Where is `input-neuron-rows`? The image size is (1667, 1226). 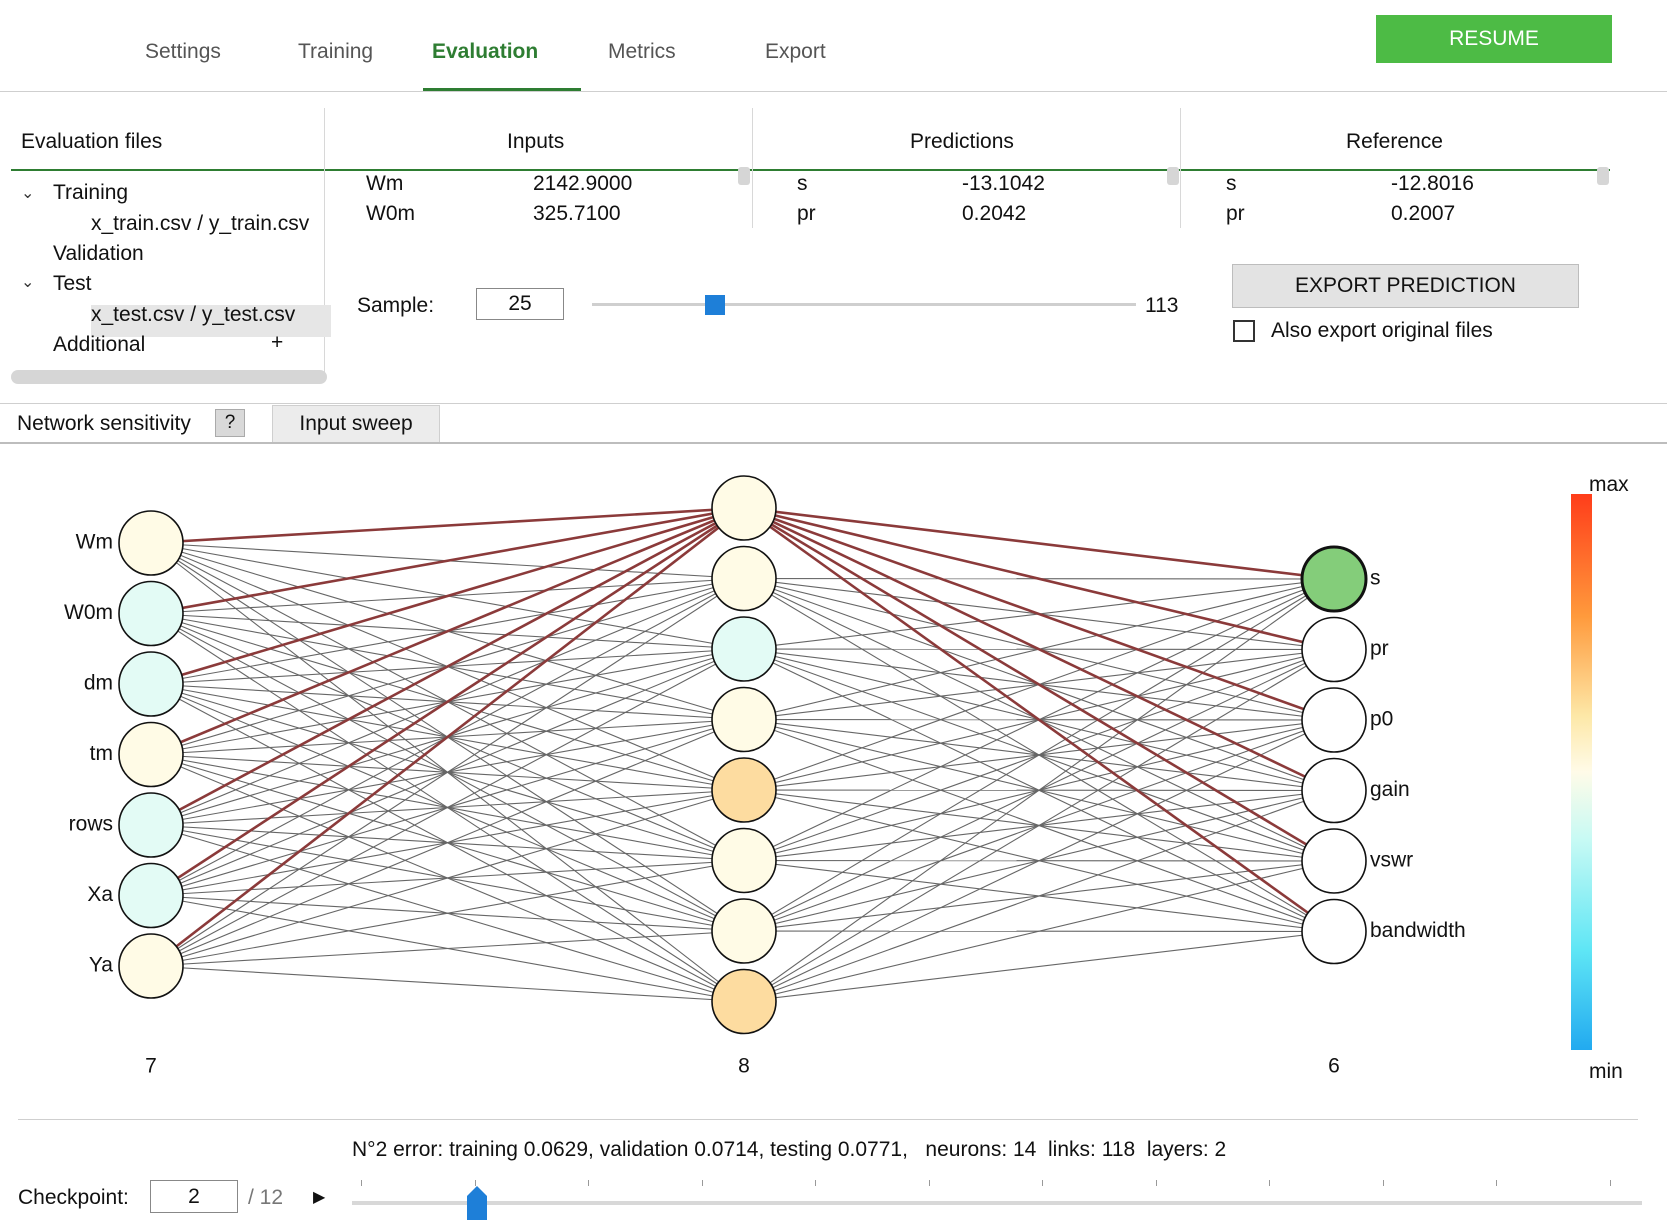
input-neuron-rows is located at coordinates (151, 825).